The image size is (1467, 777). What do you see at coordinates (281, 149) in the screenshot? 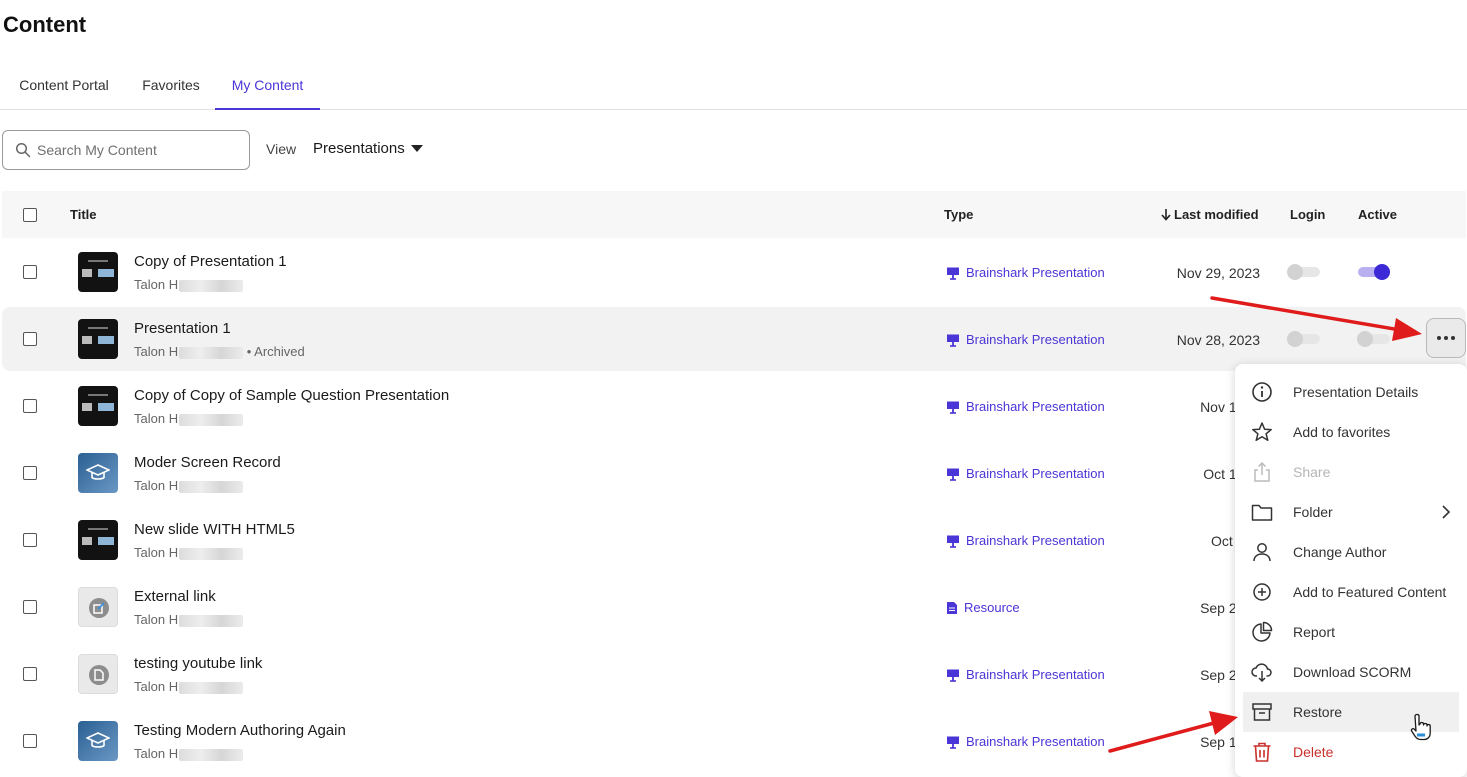
I see `view-label: View` at bounding box center [281, 149].